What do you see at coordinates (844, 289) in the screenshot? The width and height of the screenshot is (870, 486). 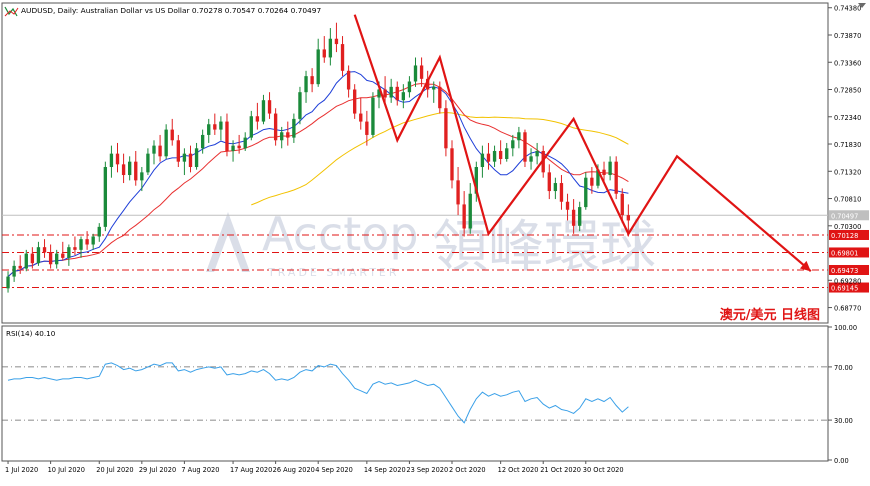 I see `level-label: 0.69145` at bounding box center [844, 289].